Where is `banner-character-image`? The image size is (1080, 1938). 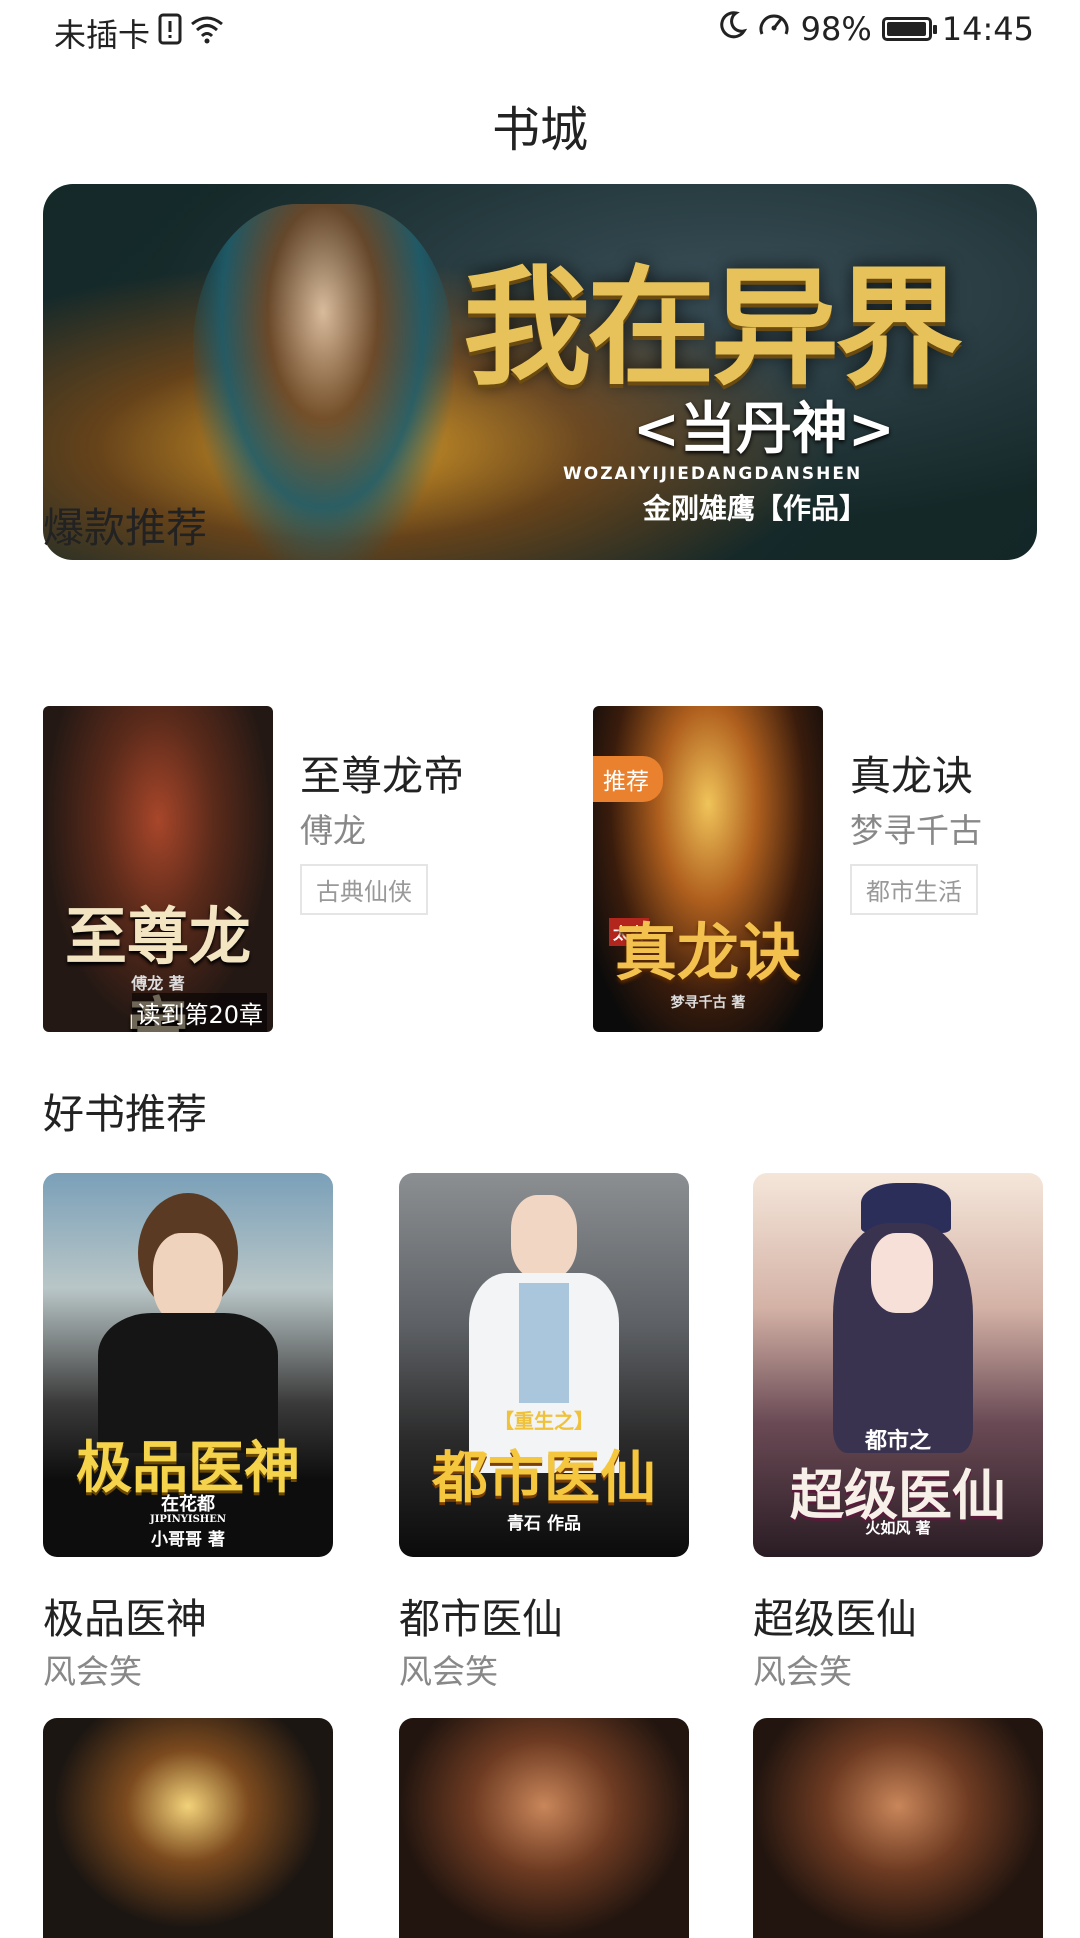
banner-character-image is located at coordinates (323, 382).